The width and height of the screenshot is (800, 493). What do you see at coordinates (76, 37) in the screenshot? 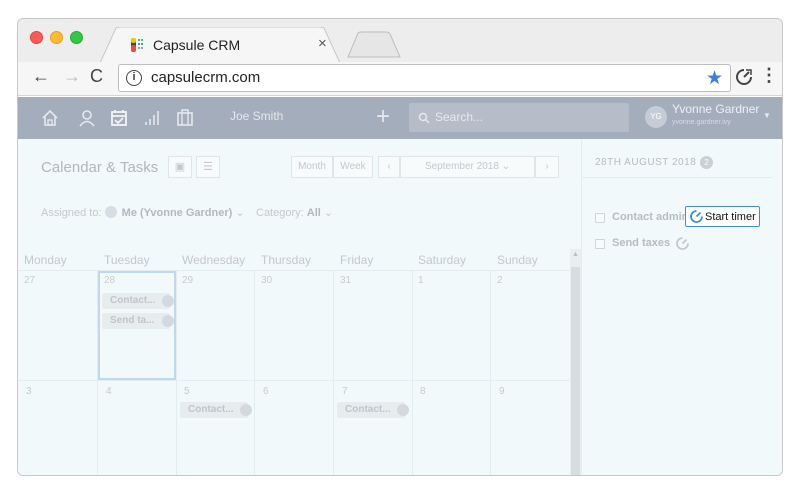
I see `maximize-window-button` at bounding box center [76, 37].